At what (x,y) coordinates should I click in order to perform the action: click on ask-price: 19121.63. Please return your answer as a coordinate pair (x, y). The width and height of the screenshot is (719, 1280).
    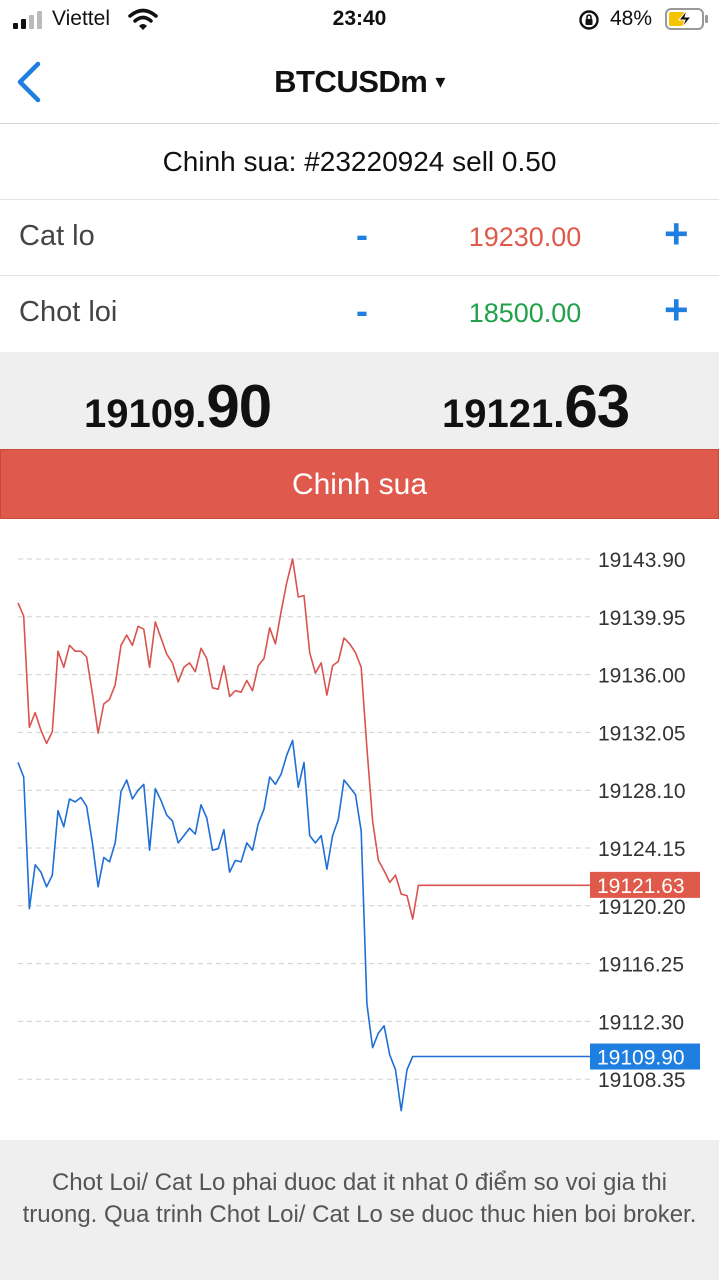
    Looking at the image, I should click on (536, 406).